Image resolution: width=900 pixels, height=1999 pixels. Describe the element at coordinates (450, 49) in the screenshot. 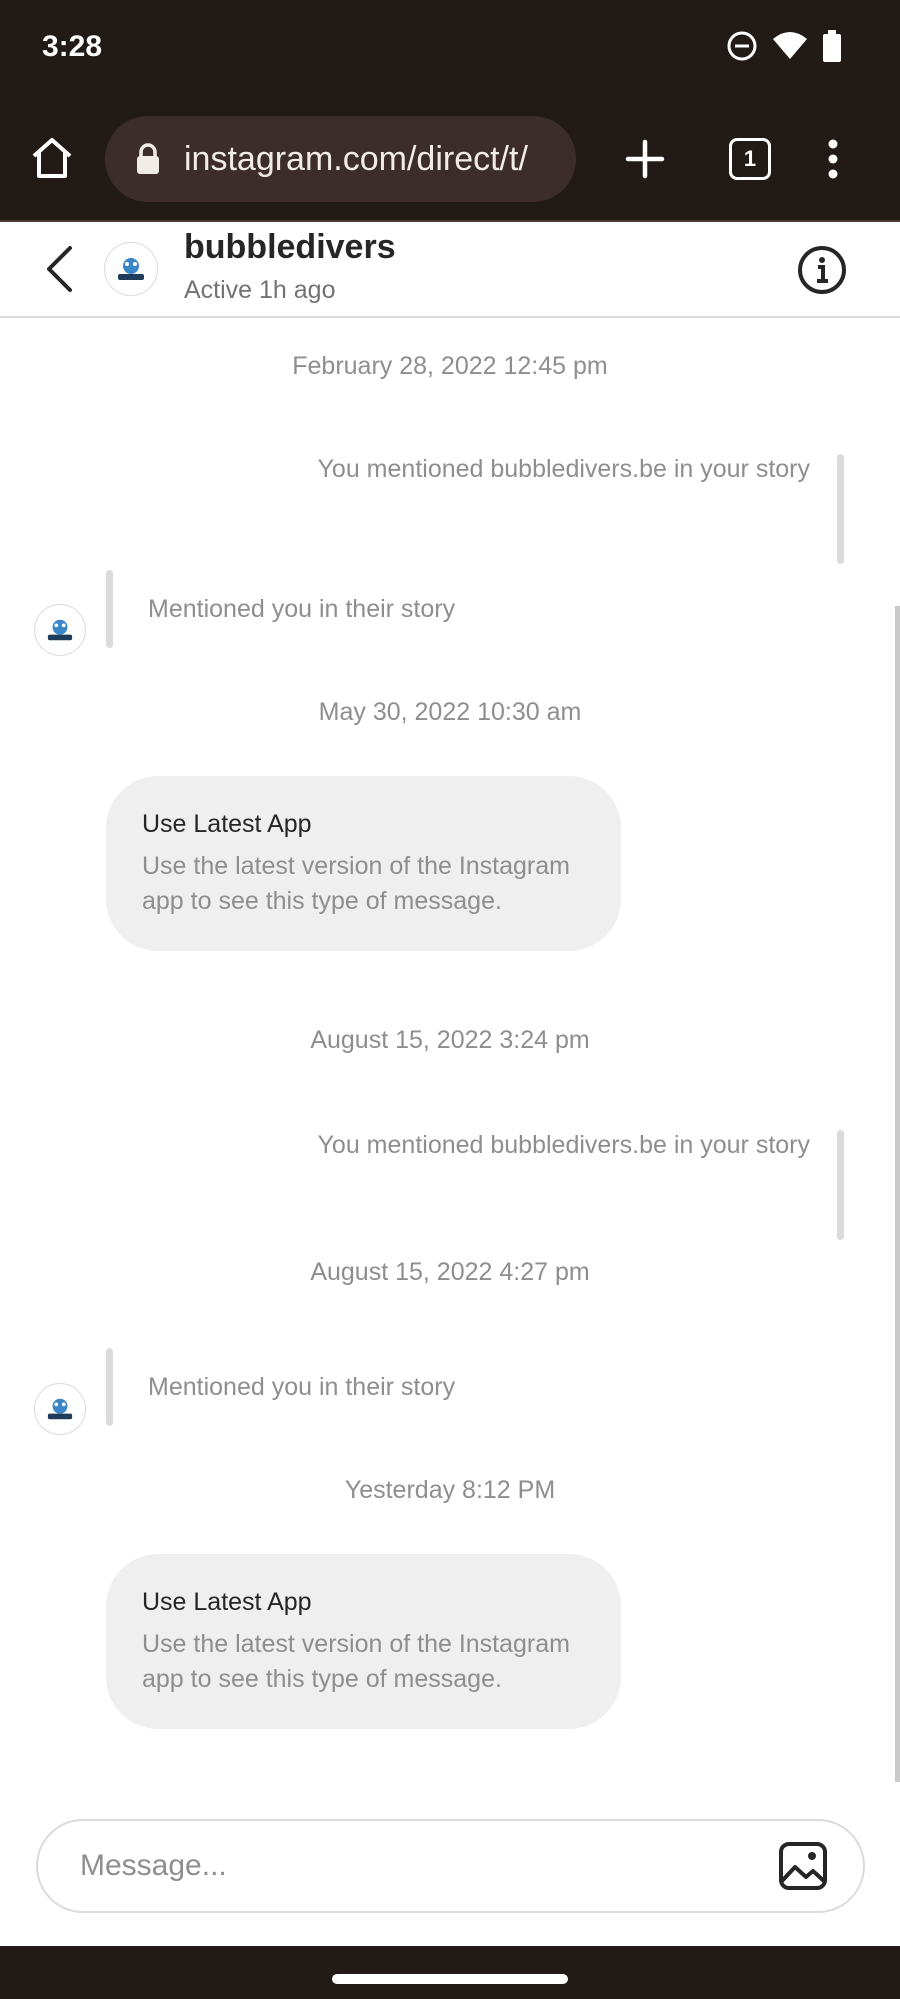

I see `status-bar: 3:28` at that location.